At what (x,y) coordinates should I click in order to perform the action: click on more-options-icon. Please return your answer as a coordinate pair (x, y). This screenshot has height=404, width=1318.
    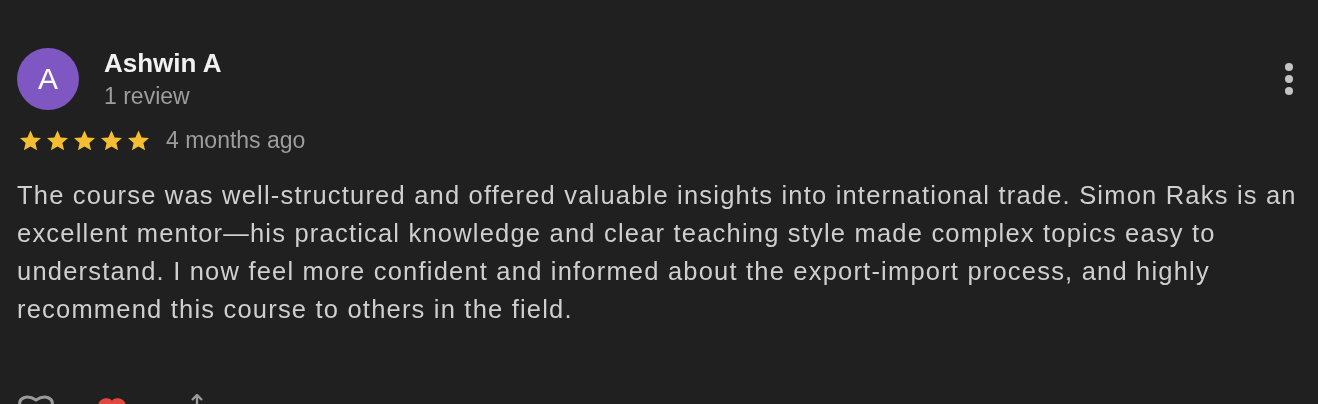
    Looking at the image, I should click on (1289, 79).